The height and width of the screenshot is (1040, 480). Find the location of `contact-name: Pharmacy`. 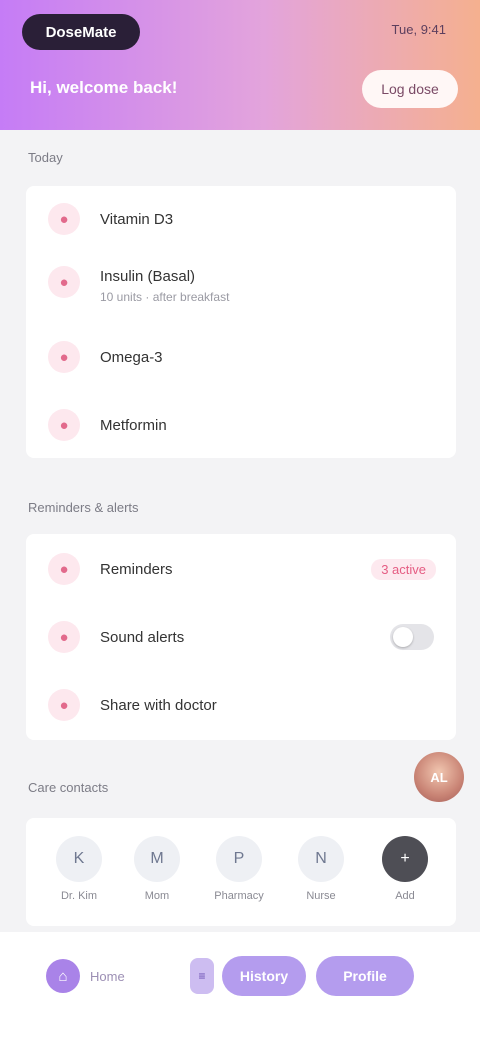

contact-name: Pharmacy is located at coordinates (239, 896).